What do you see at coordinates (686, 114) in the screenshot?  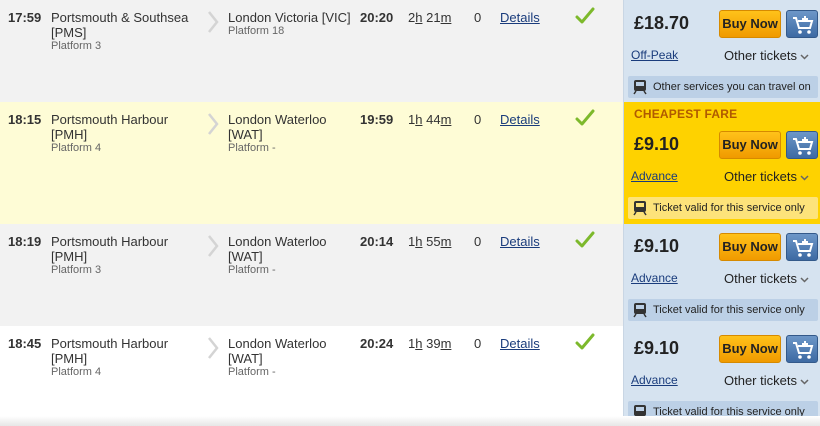 I see `cheapest-fare-label: CHEAPEST FARE` at bounding box center [686, 114].